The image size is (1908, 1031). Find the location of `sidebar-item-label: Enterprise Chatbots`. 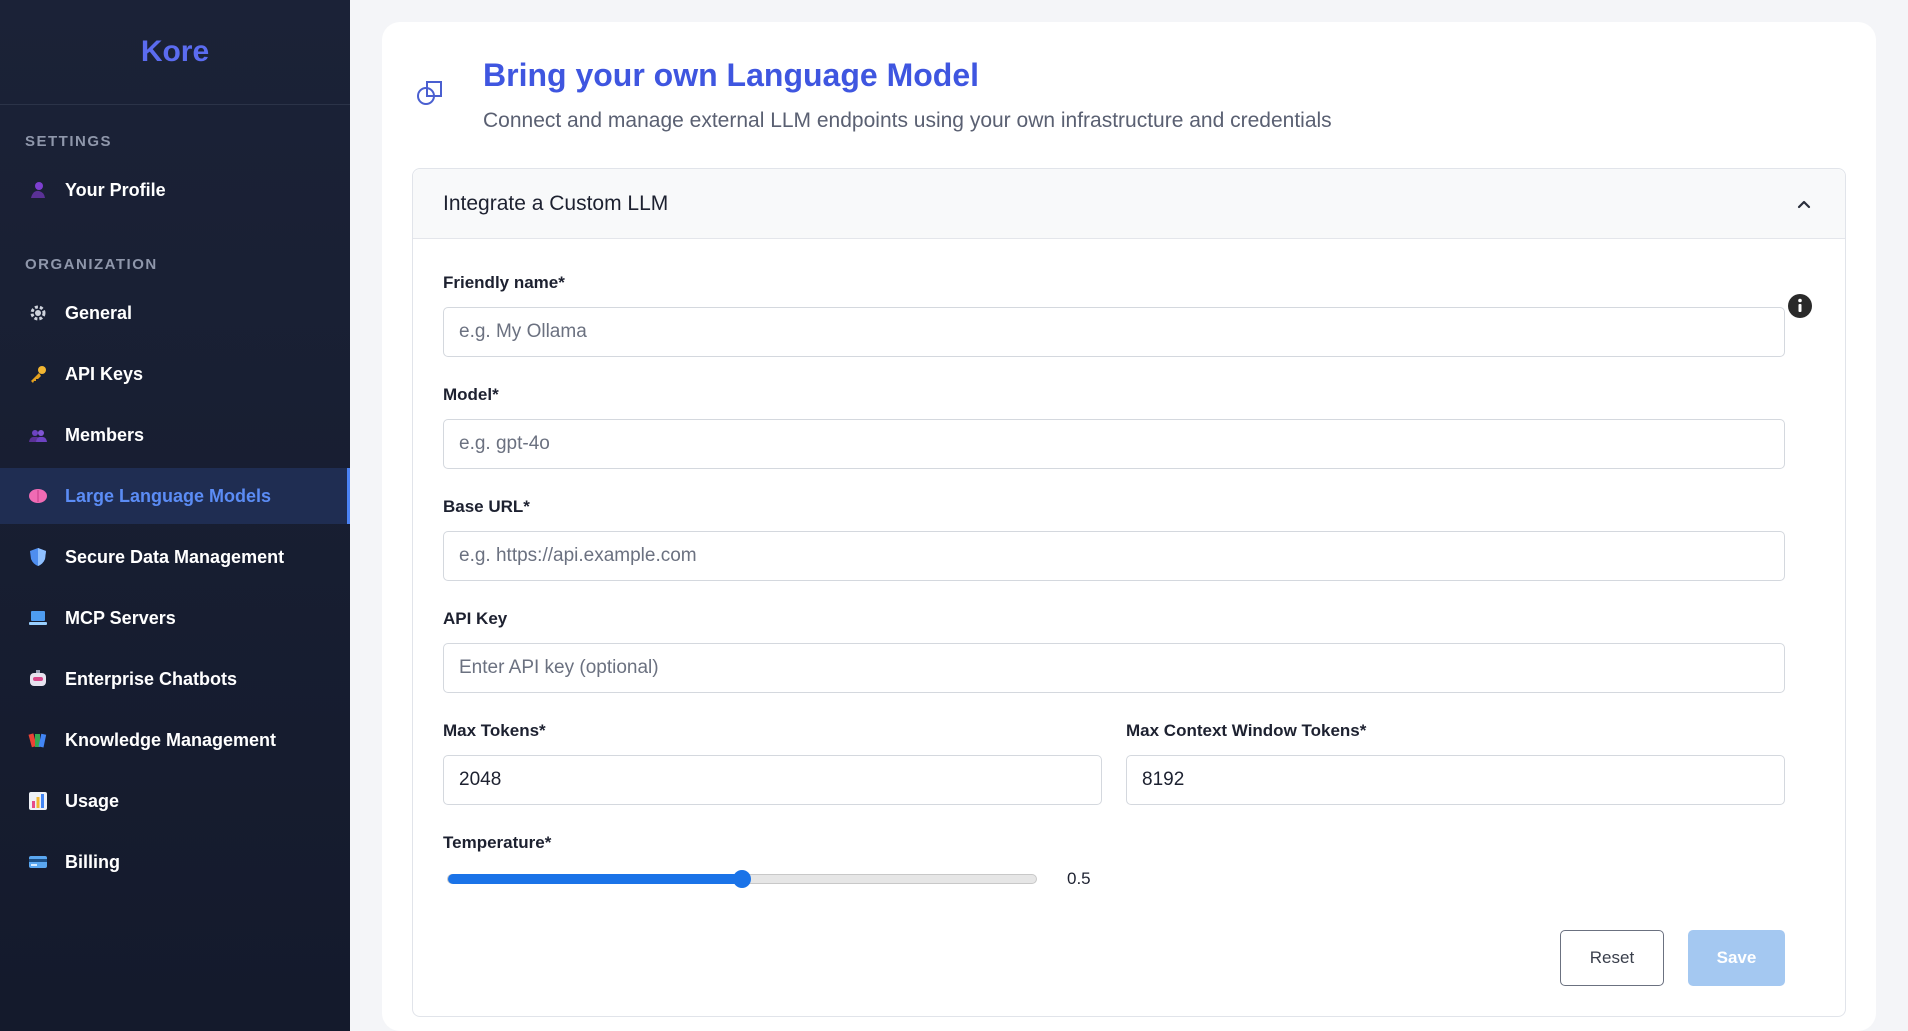

sidebar-item-label: Enterprise Chatbots is located at coordinates (151, 678).